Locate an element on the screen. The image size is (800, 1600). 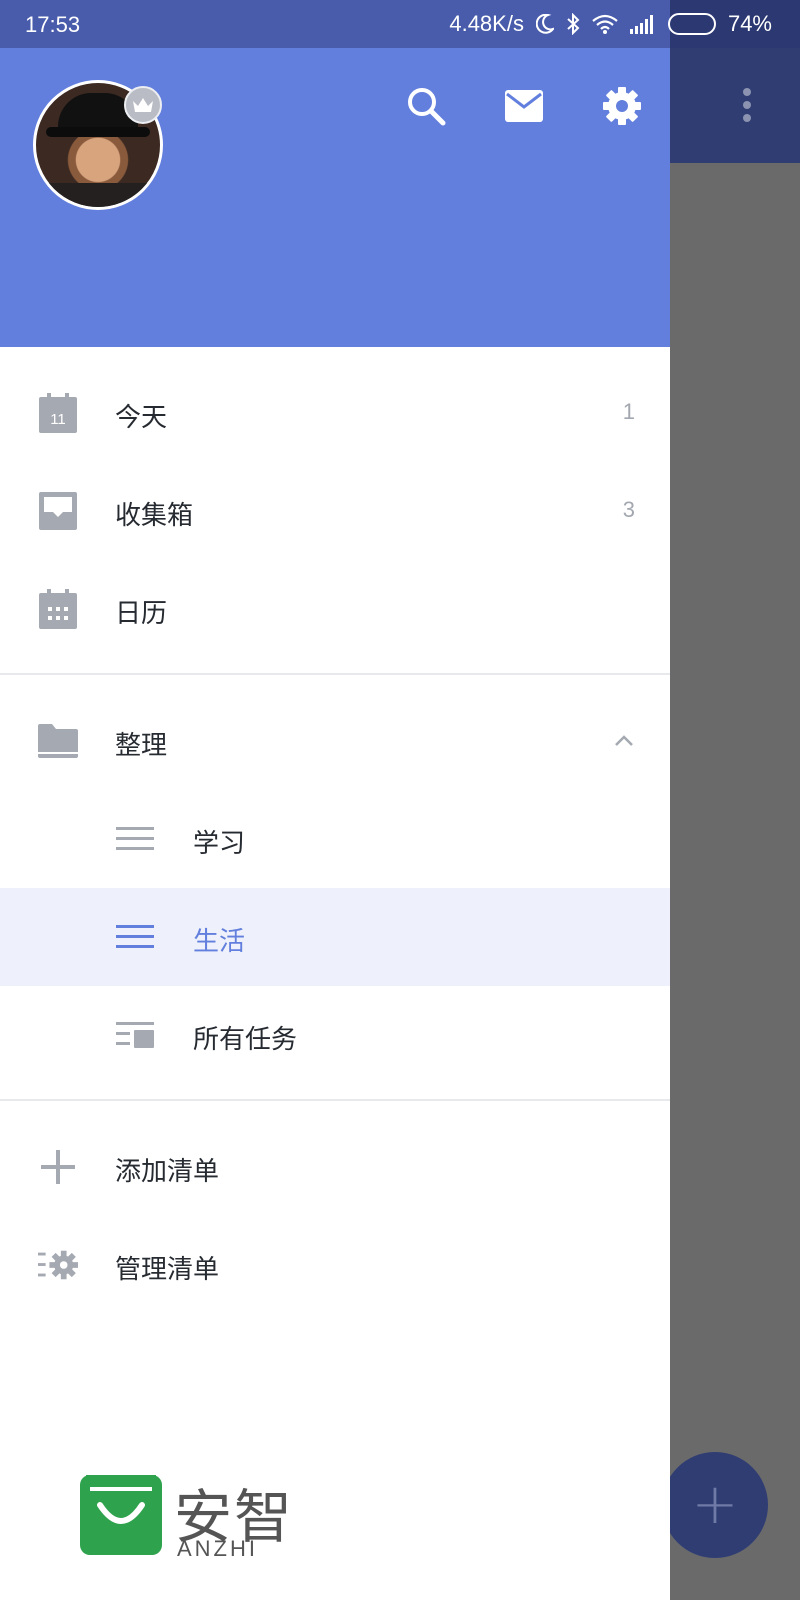
folder-organize: 整理 is located at coordinates (335, 741).